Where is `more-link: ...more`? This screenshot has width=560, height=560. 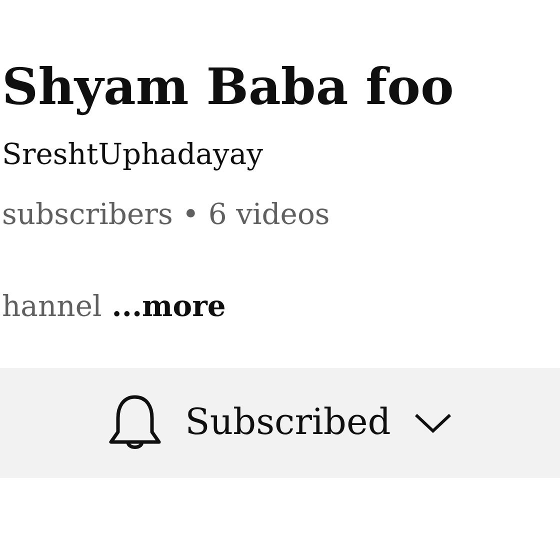
more-link: ...more is located at coordinates (169, 306).